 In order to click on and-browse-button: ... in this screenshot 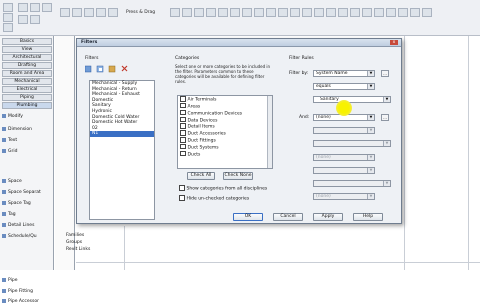, I will do `click(385, 117)`.